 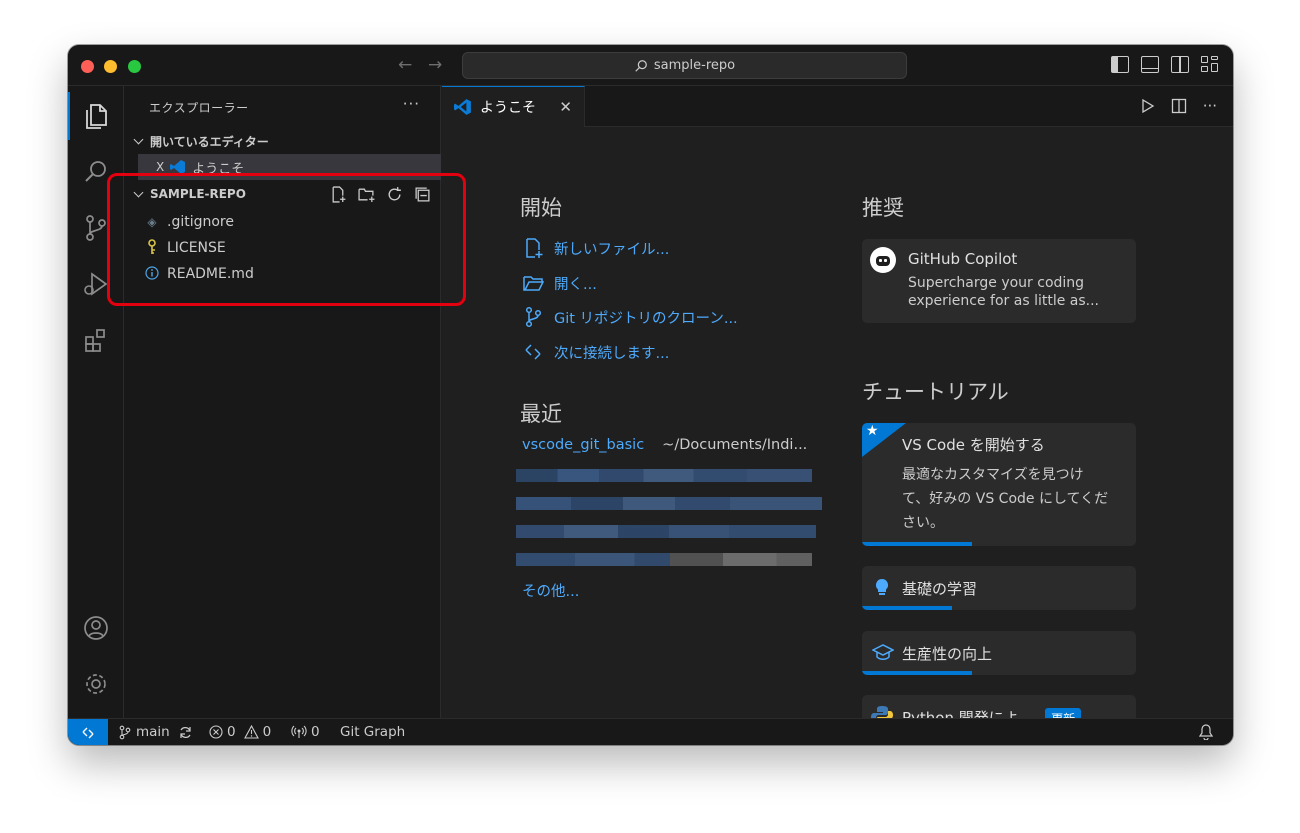 I want to click on start-heading: 開始, so click(x=541, y=208).